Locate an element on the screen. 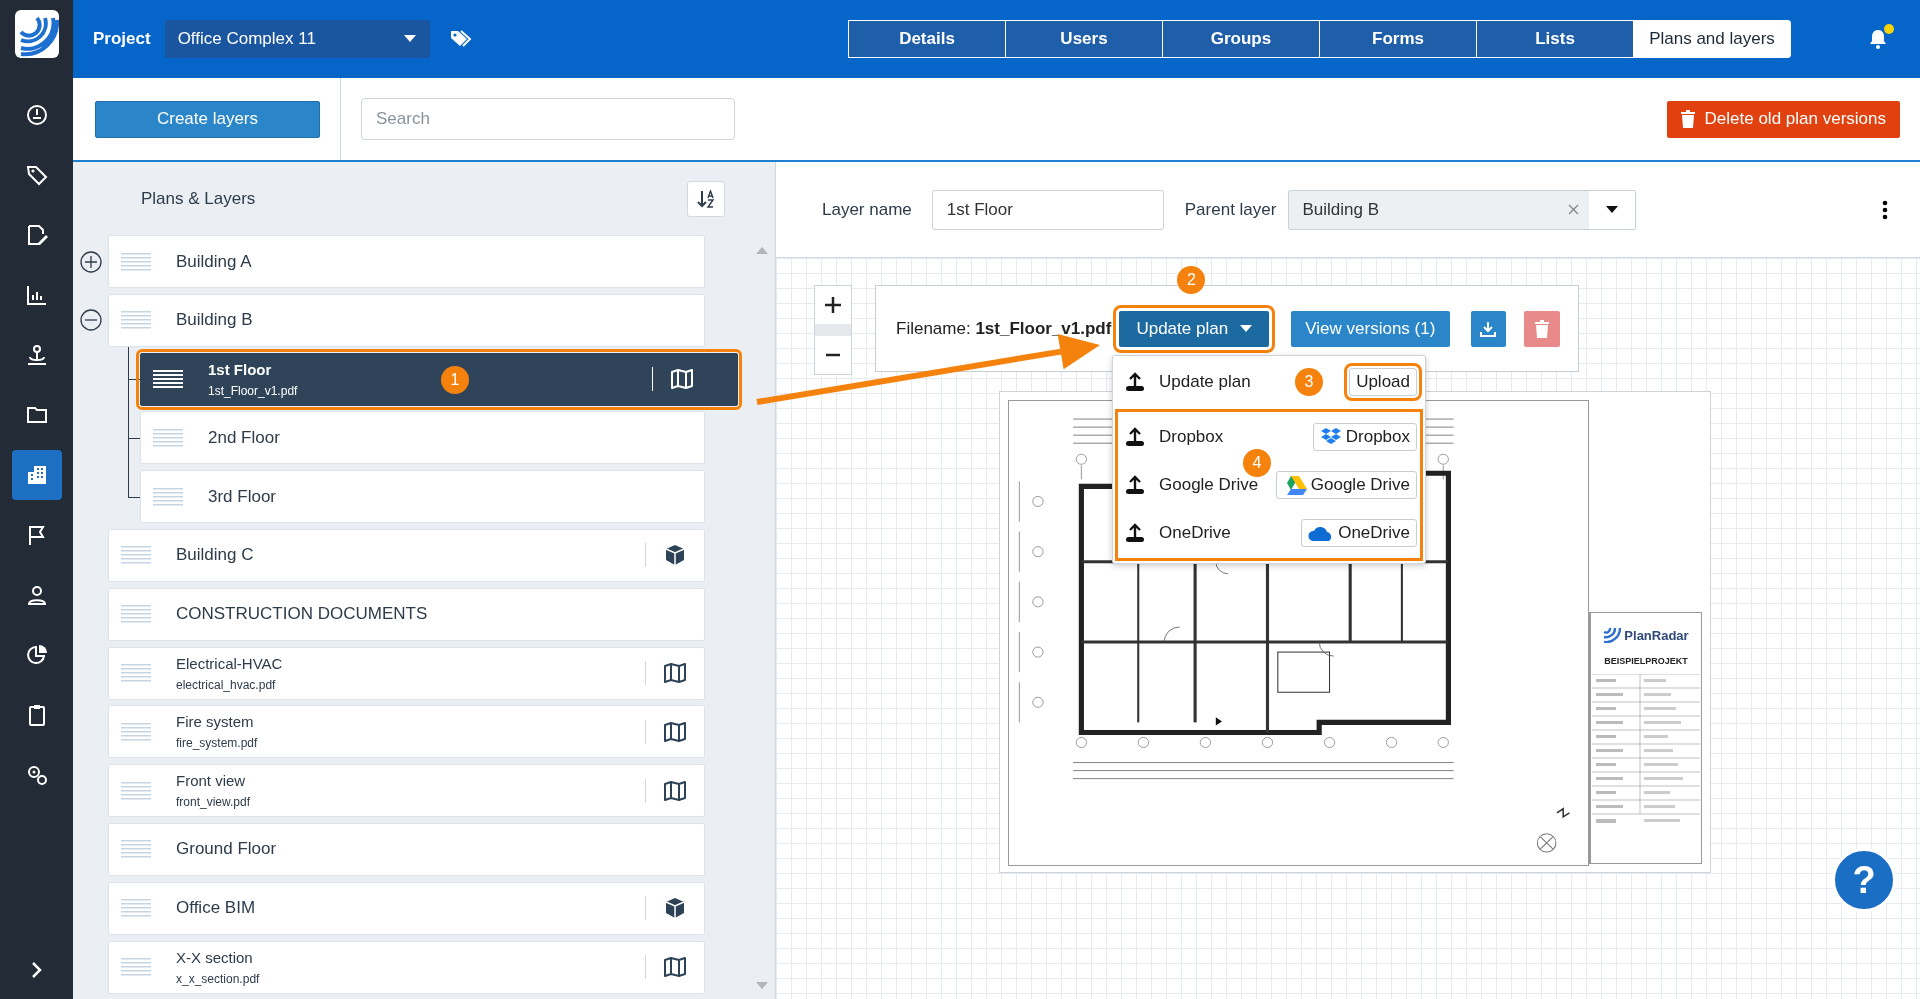 This screenshot has width=1920, height=999. layer-name: 3rd Floor is located at coordinates (243, 496).